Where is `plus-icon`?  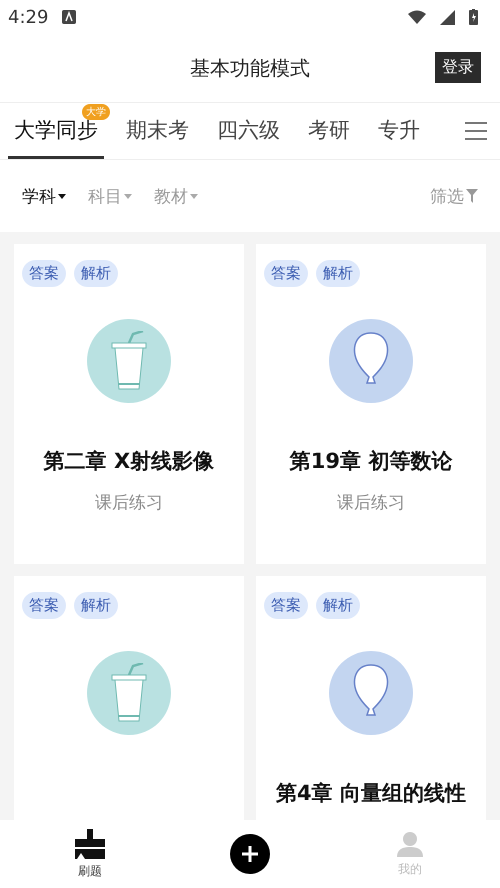
plus-icon is located at coordinates (250, 854).